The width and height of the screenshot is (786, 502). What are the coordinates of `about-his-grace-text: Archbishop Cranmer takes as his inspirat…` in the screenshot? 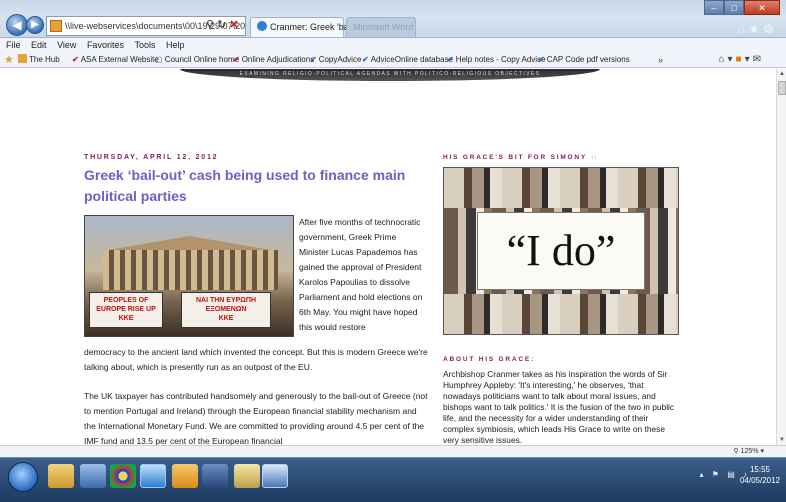 It's located at (559, 407).